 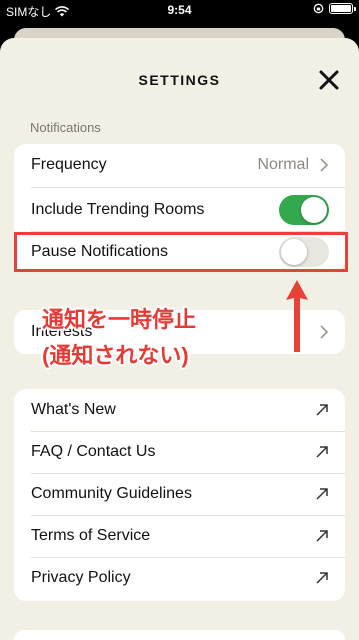 I want to click on trending-rooms-label: Include Trending Rooms, so click(x=118, y=209).